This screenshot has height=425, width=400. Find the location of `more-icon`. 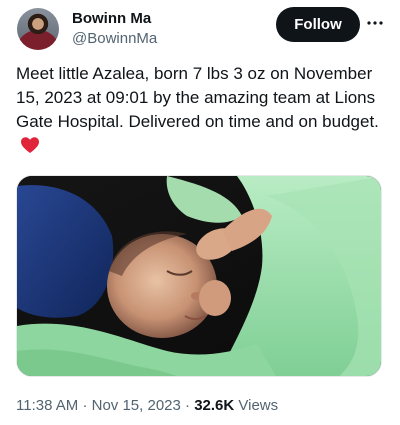

more-icon is located at coordinates (375, 23).